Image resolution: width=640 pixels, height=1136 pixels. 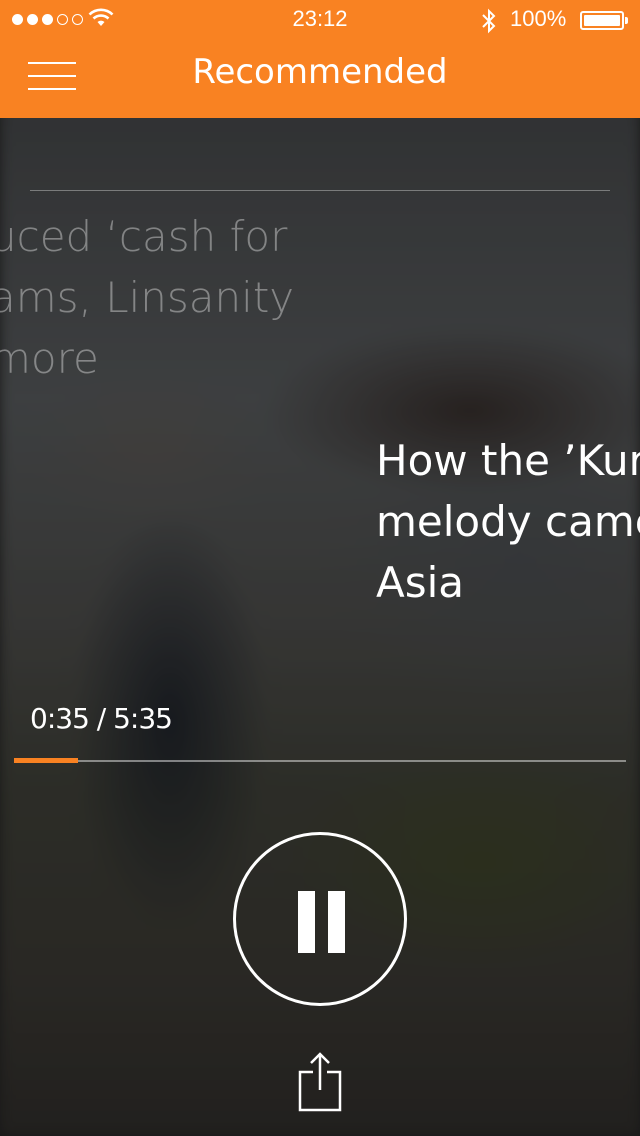 I want to click on previous-story-title: uced ‘cash for ams, Linsanity more, so click(x=160, y=297).